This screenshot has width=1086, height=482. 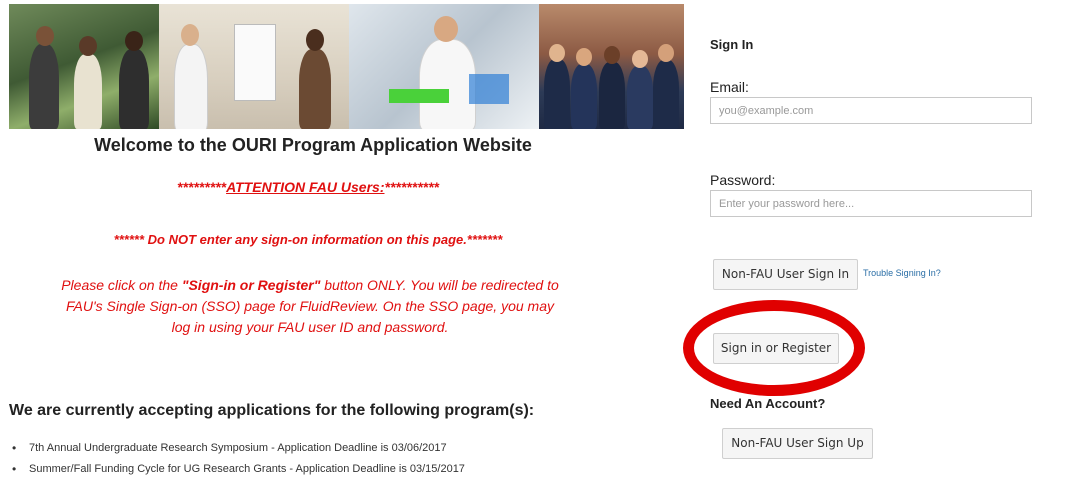 What do you see at coordinates (743, 180) in the screenshot?
I see `password-label: Password:` at bounding box center [743, 180].